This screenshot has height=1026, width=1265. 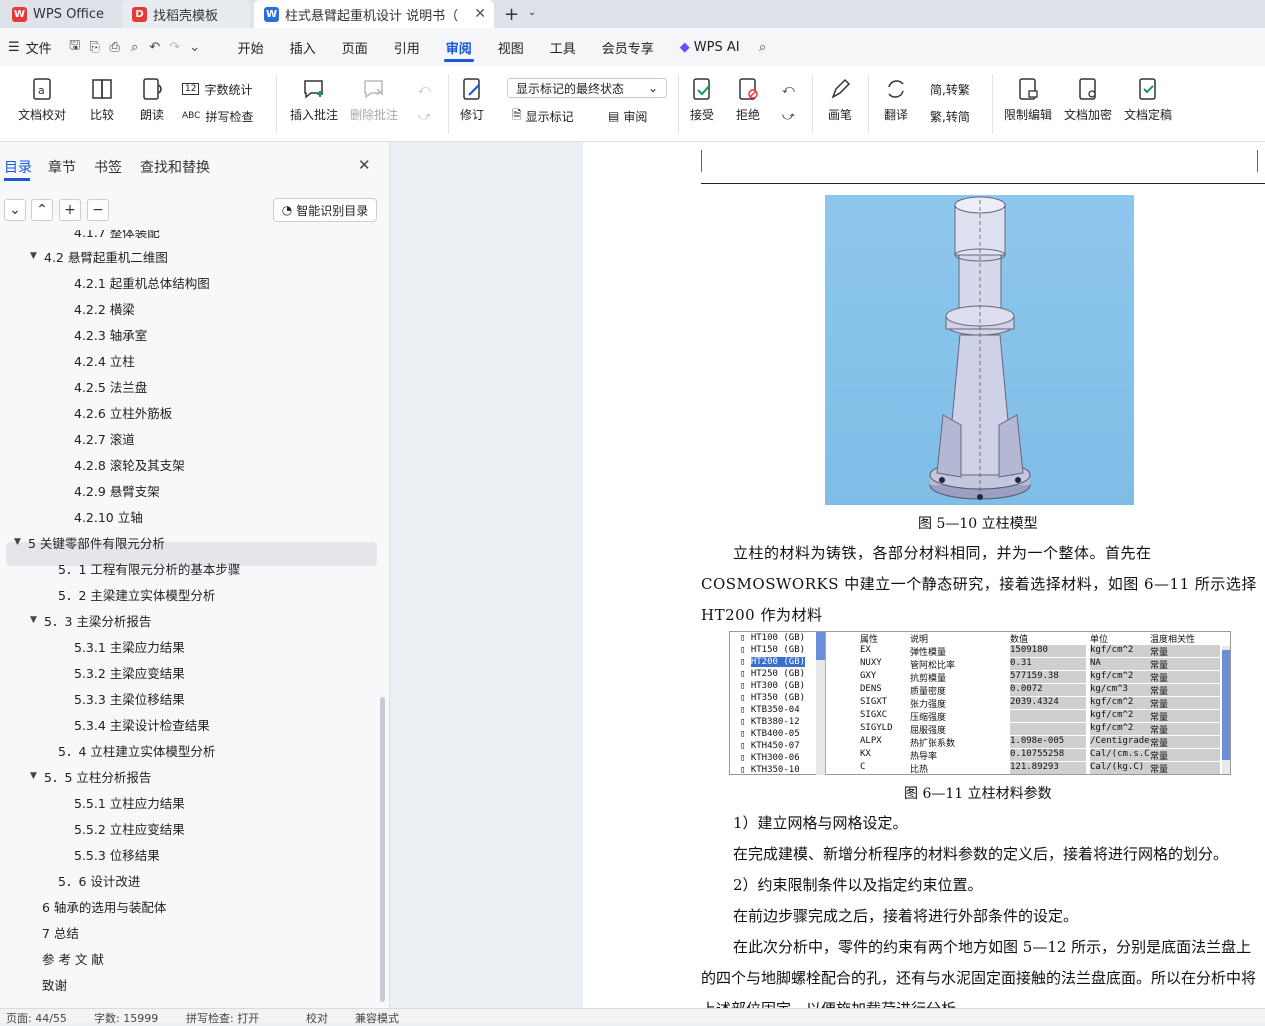 What do you see at coordinates (98, 210) in the screenshot?
I see `remove-level-icon: −` at bounding box center [98, 210].